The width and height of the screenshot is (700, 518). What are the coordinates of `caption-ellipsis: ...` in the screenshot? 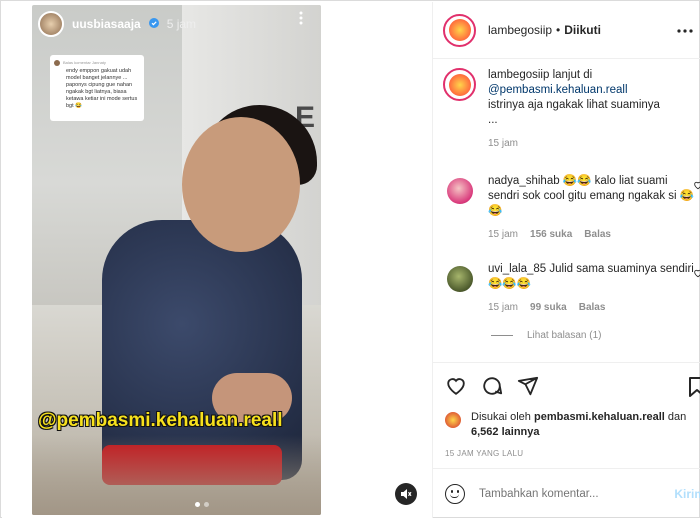 It's located at (493, 120).